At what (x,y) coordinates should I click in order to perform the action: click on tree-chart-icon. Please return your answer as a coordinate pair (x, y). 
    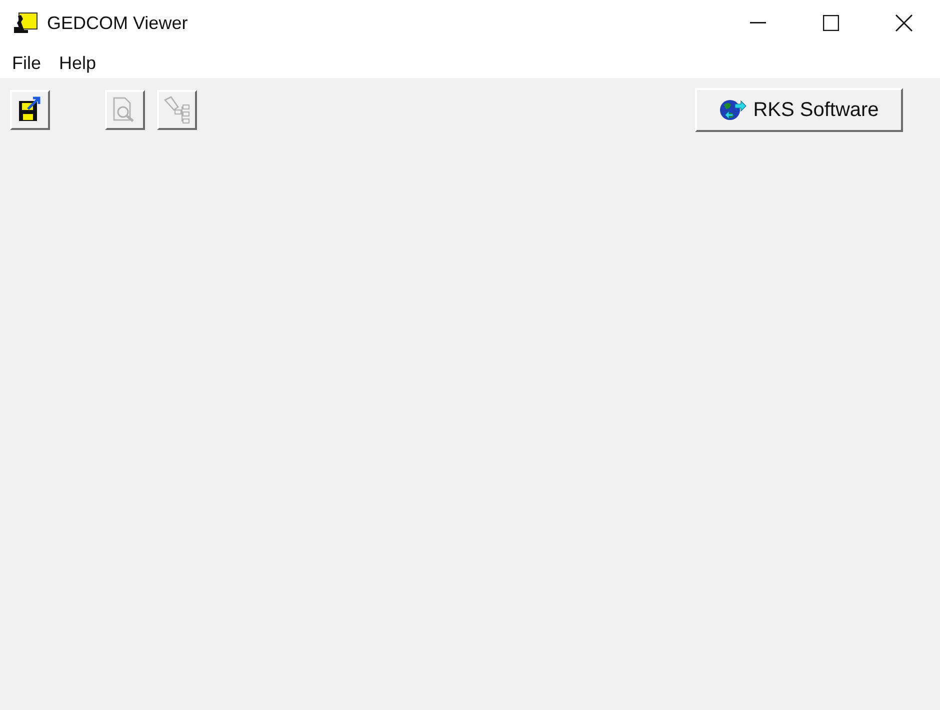
    Looking at the image, I should click on (177, 110).